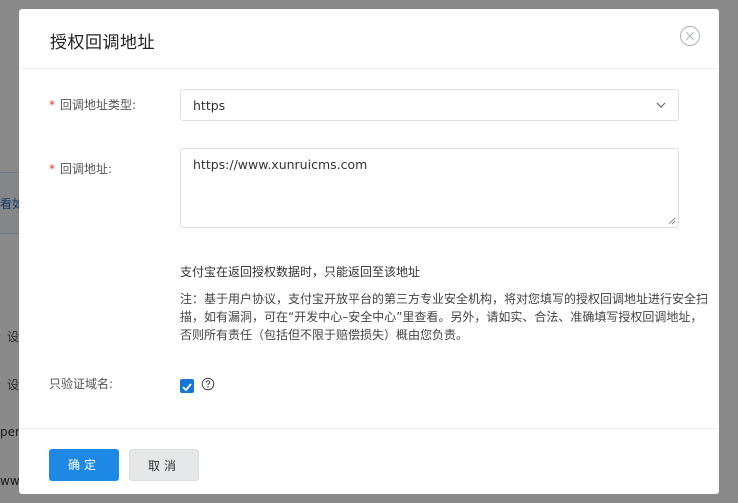  Describe the element at coordinates (300, 272) in the screenshot. I see `callback-hint: 支付宝在返回授权数据时，只能返回至该地址` at that location.